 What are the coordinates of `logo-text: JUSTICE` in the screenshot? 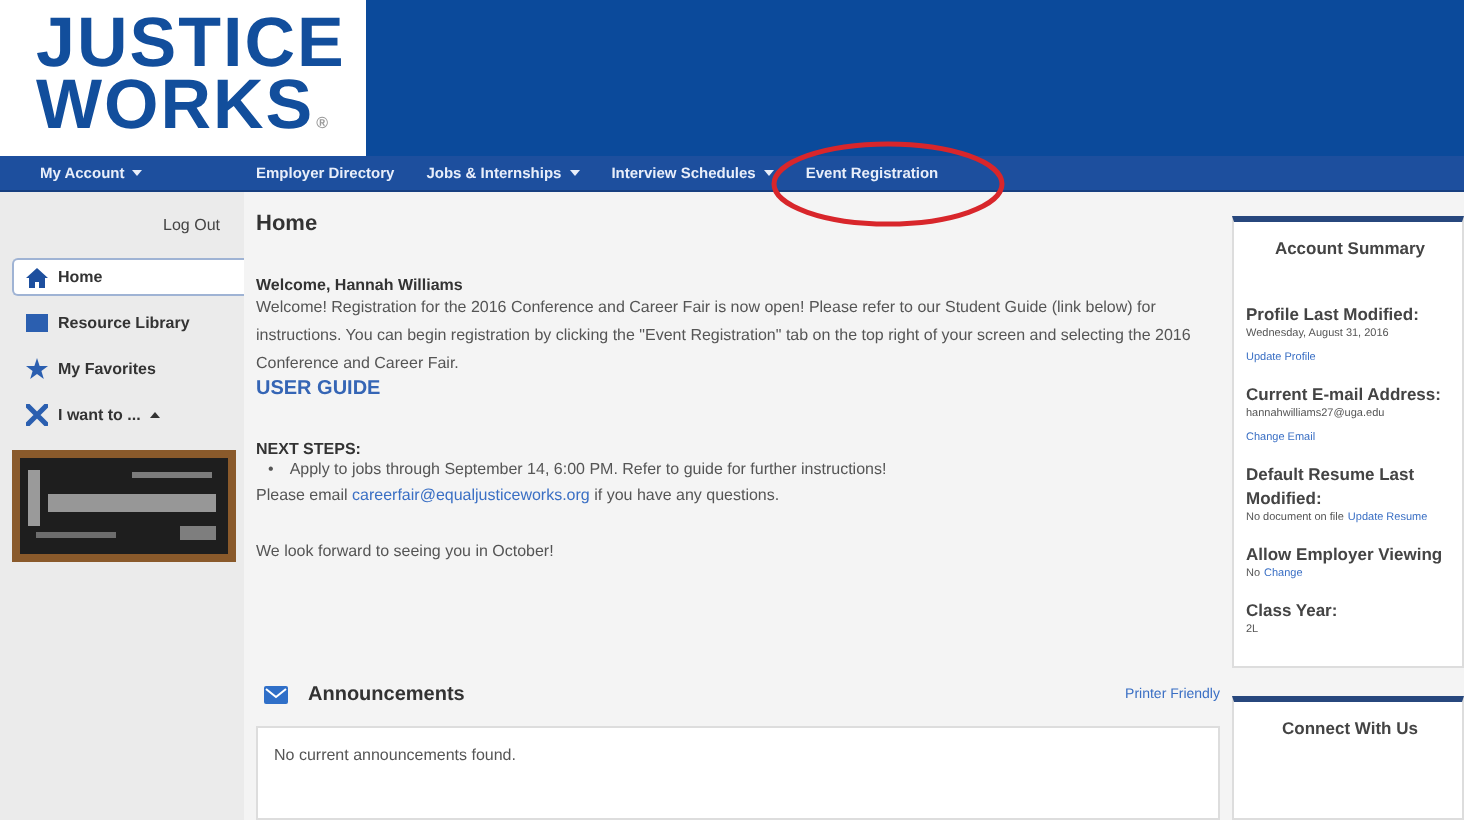 It's located at (192, 43).